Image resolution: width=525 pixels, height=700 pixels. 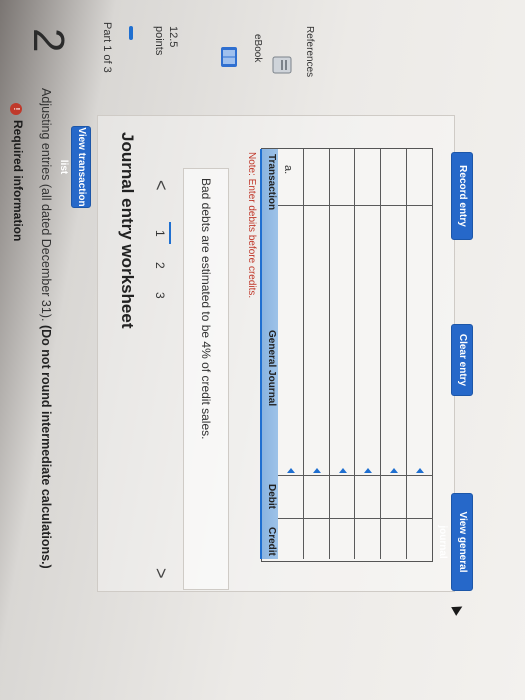 I want to click on step-tab-2: 2, so click(x=160, y=265).